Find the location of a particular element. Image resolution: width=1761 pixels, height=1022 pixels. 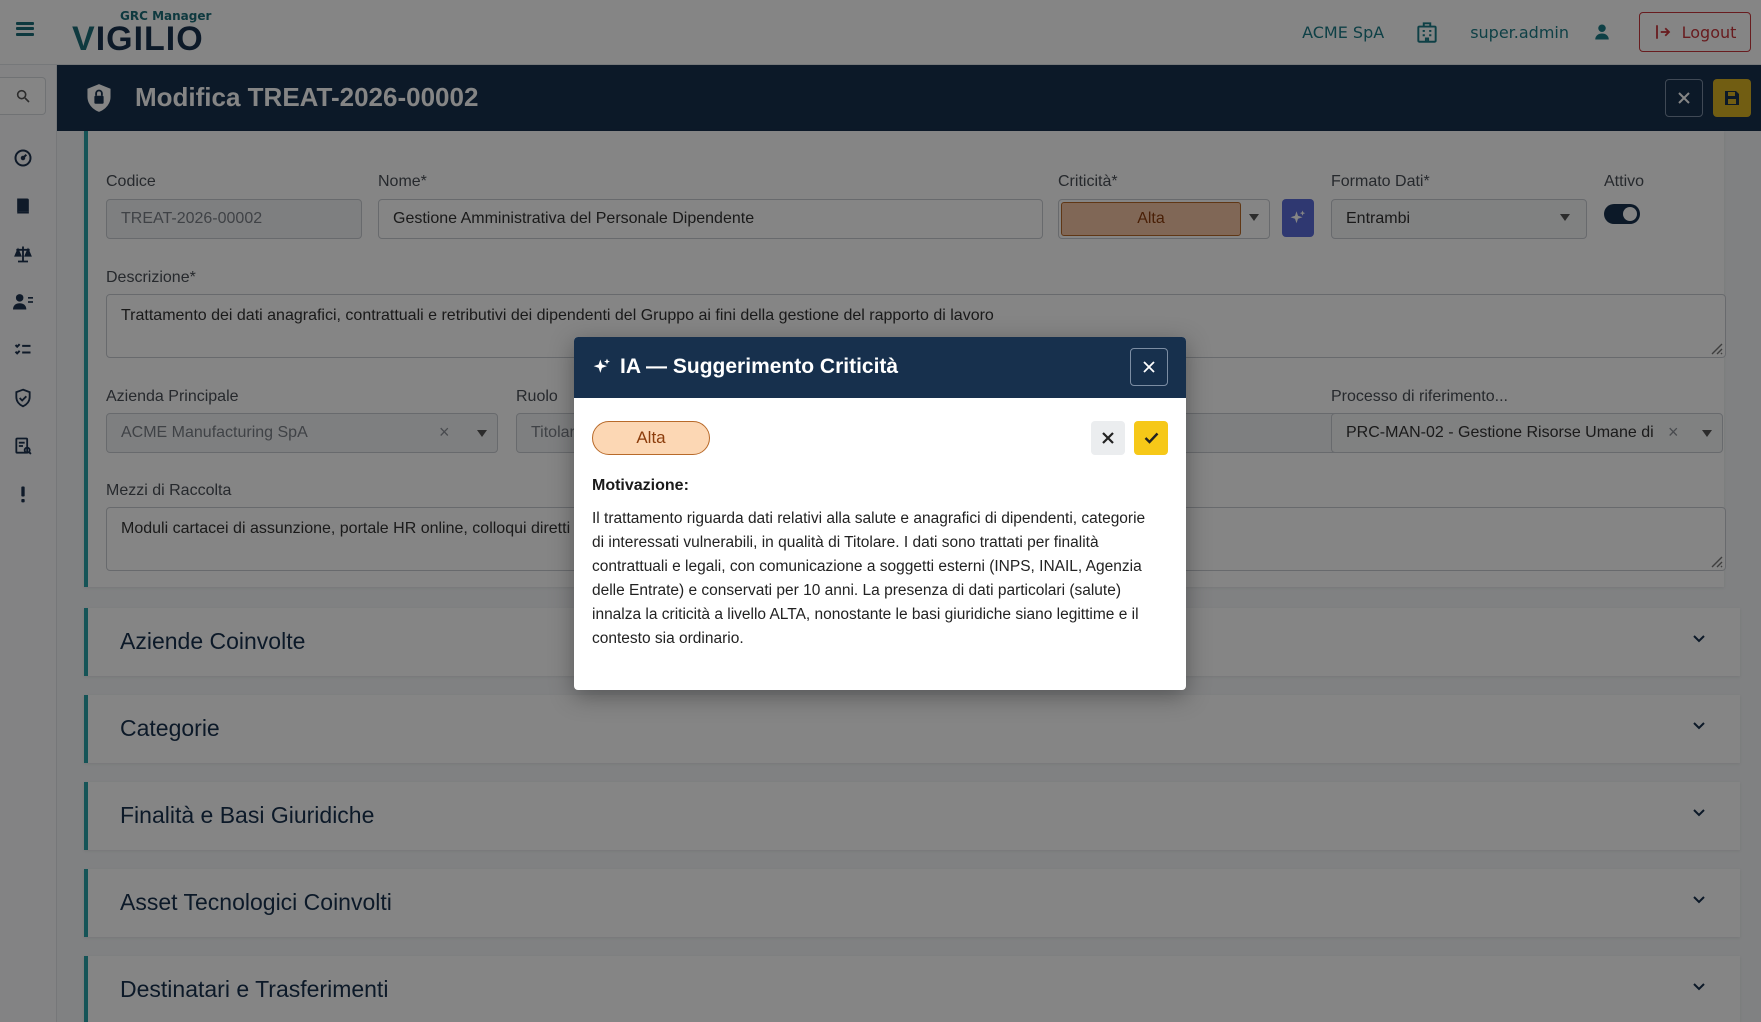

dialog-close-button is located at coordinates (1149, 367).